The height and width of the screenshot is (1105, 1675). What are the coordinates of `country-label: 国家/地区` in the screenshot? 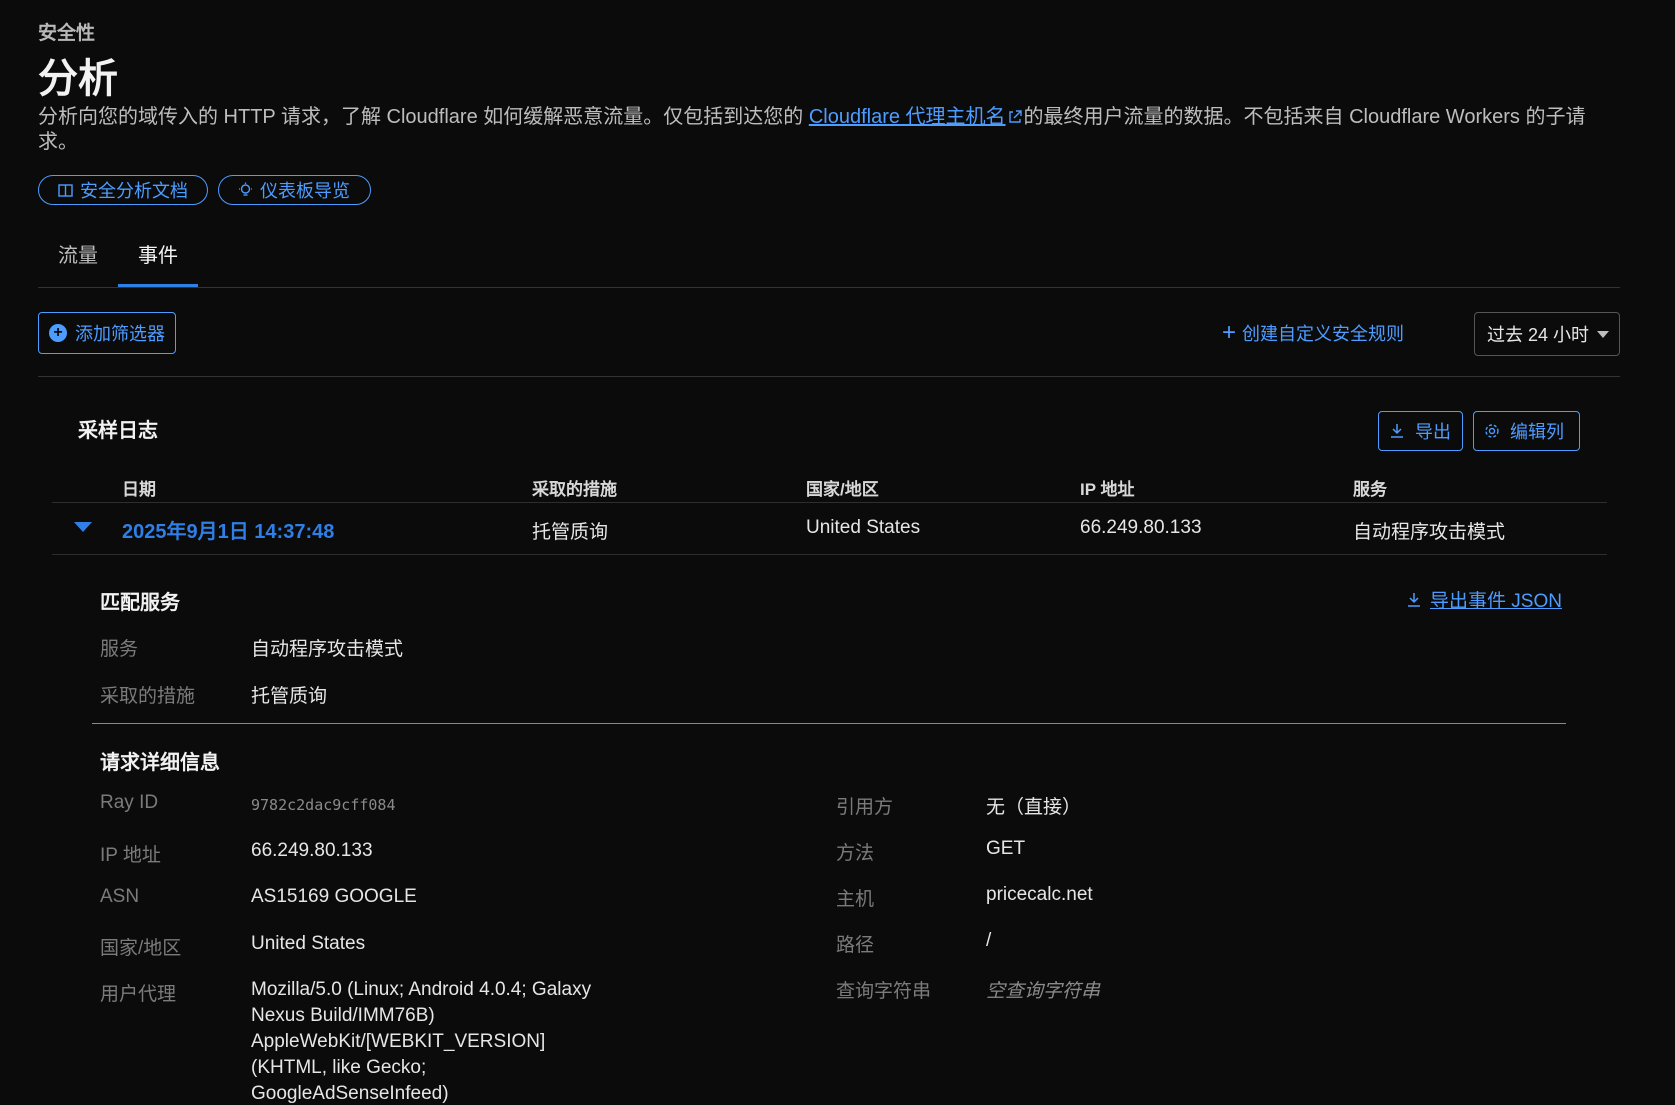 It's located at (141, 948).